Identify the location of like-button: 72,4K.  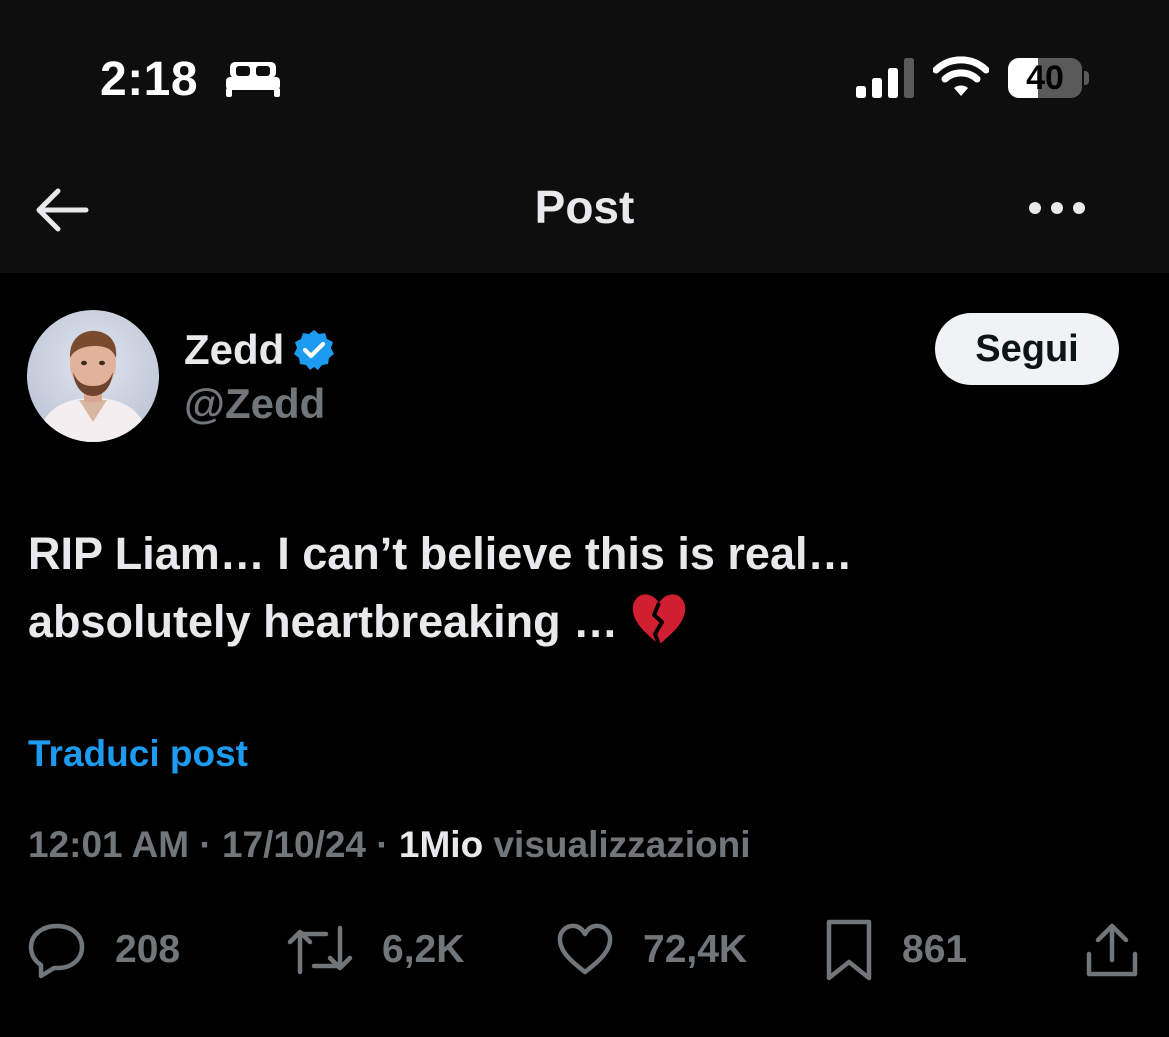
(651, 950).